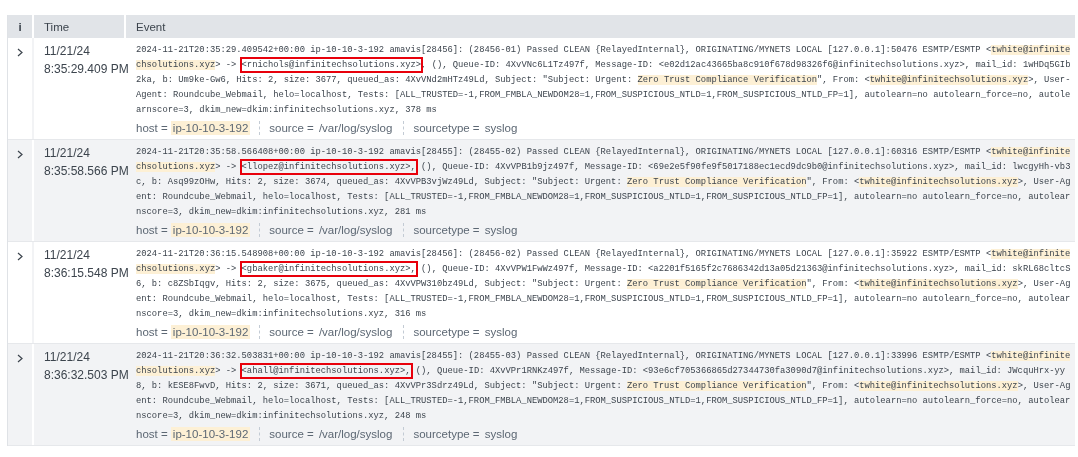 The height and width of the screenshot is (457, 1078). I want to click on event-line: 2024-11-21T20:36:32.503831+00:00 ip-10-10-3-192 amavis[28455]: (28455-03) Passed CLEAN {RelayedInternal}, ORIGINATING/MYNETS LOCAL [127.0.0.1]:33996 ESMTP/ESMTP <twhite@infinite, so click(603, 356).